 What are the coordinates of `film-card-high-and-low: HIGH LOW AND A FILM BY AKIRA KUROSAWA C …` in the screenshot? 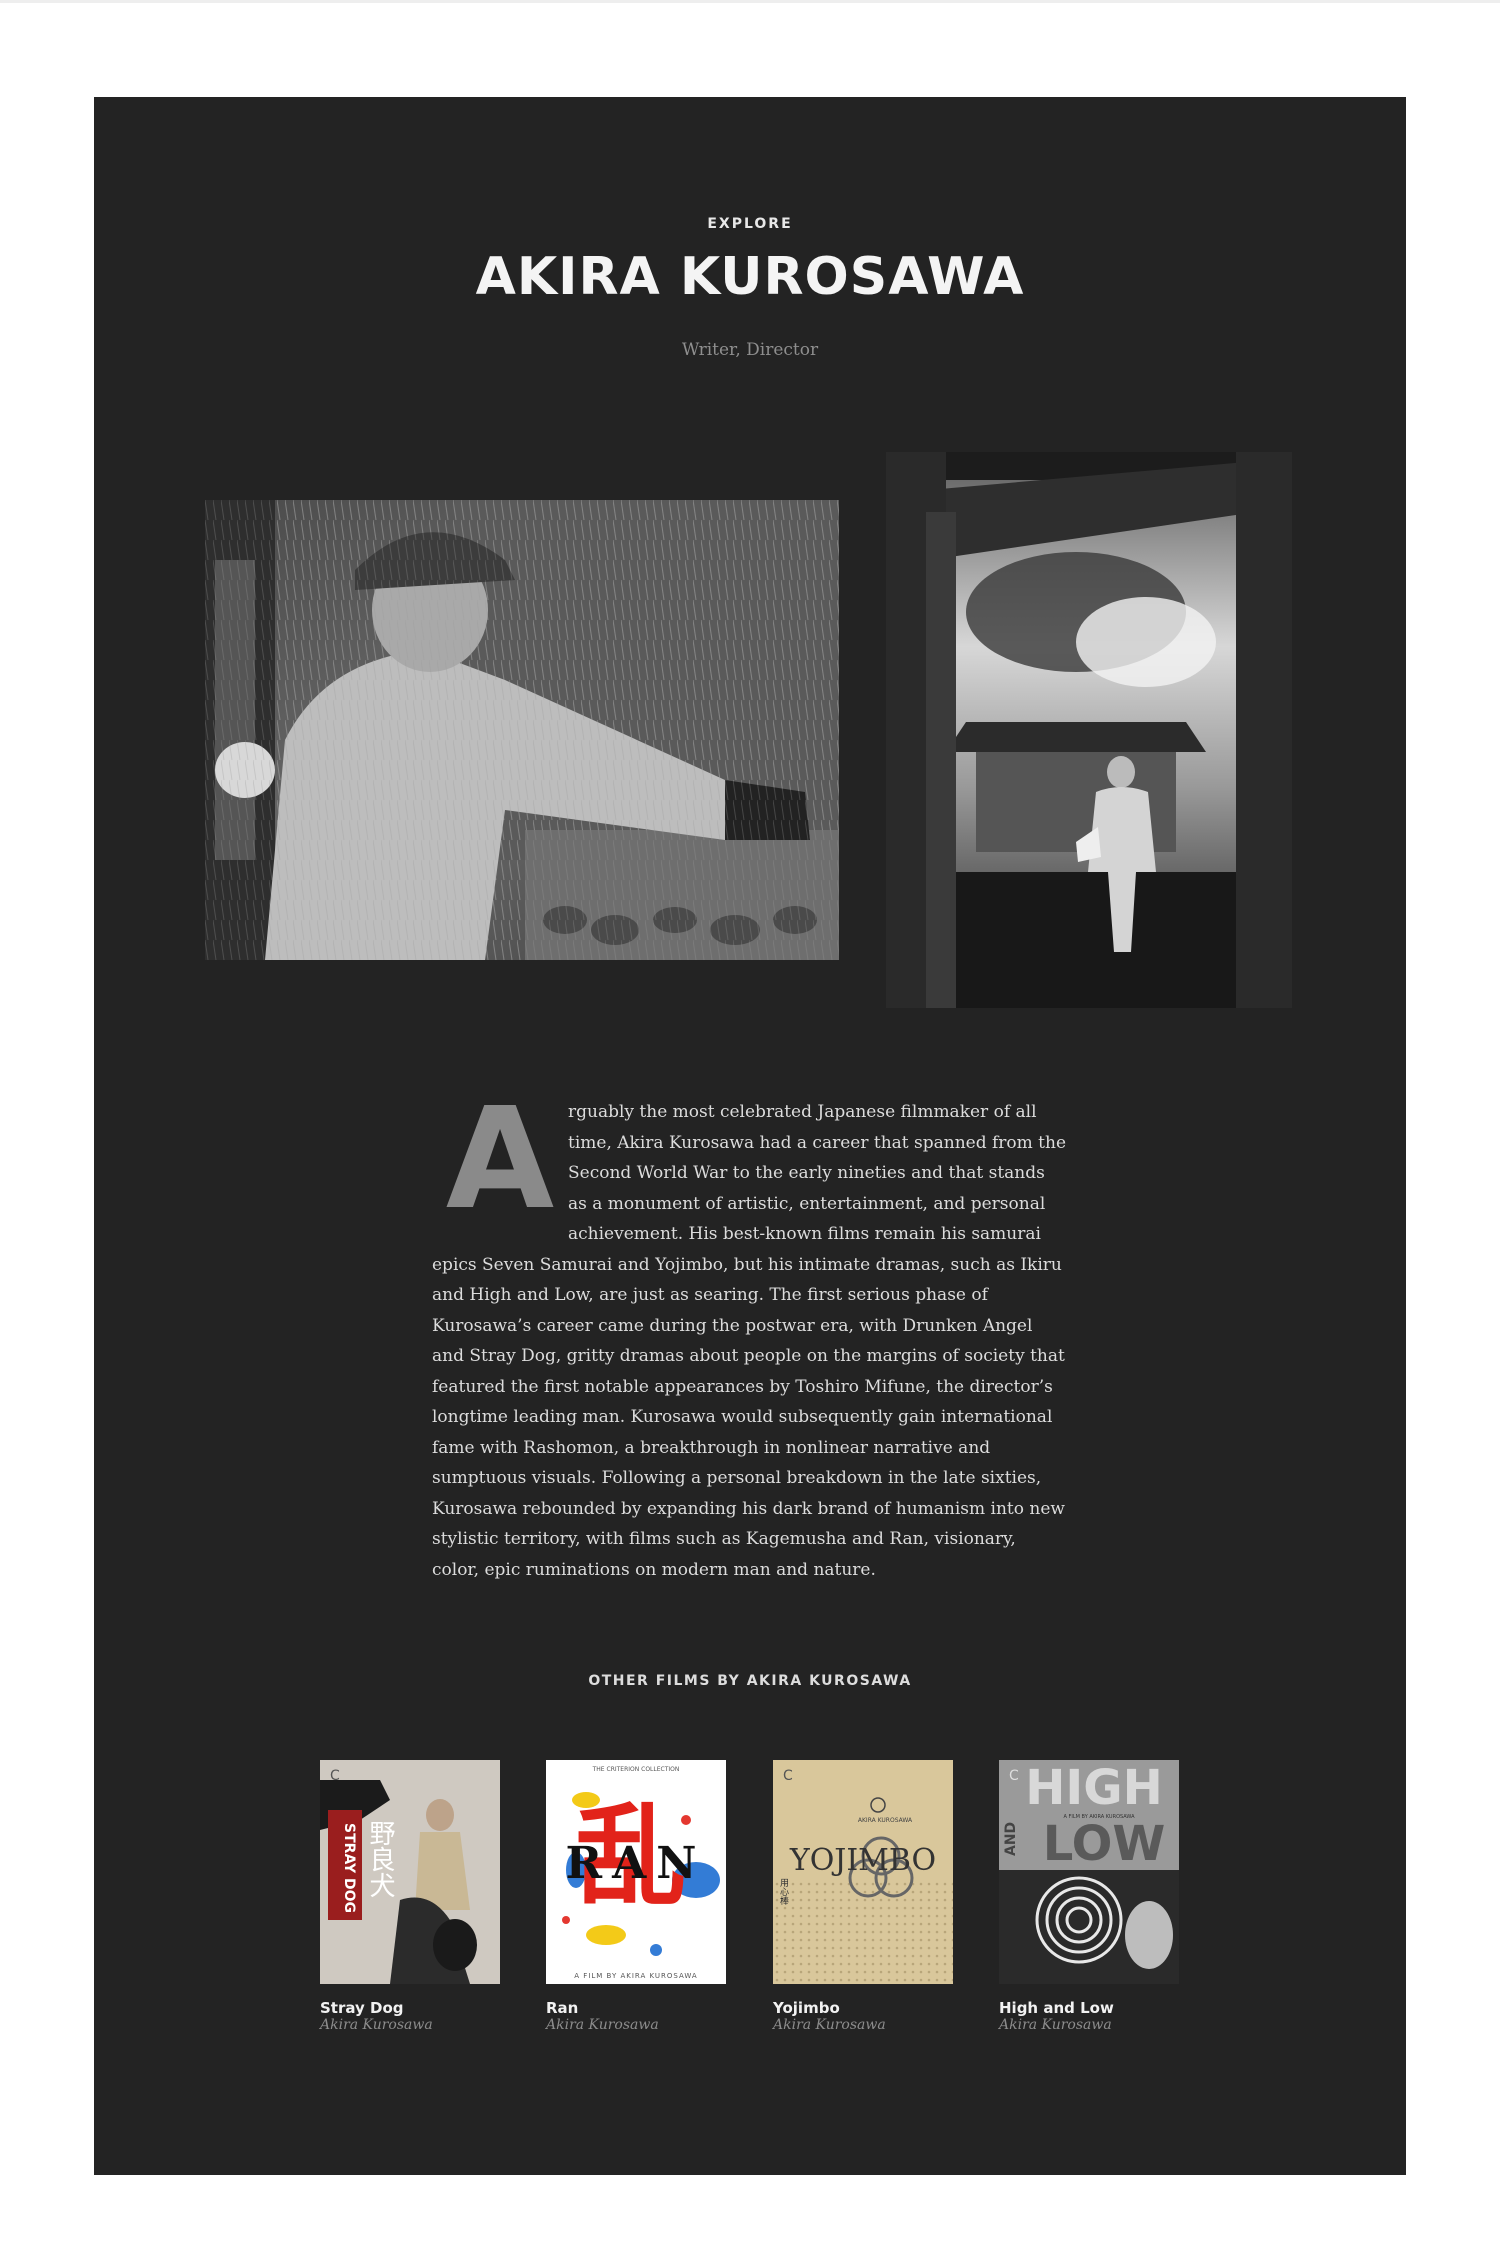 It's located at (1089, 1896).